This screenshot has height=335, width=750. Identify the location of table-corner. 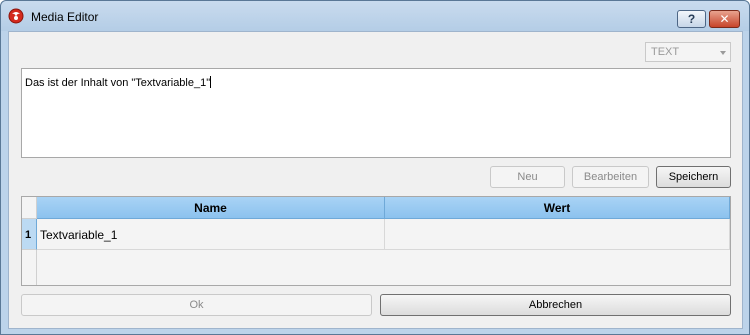
(29, 208).